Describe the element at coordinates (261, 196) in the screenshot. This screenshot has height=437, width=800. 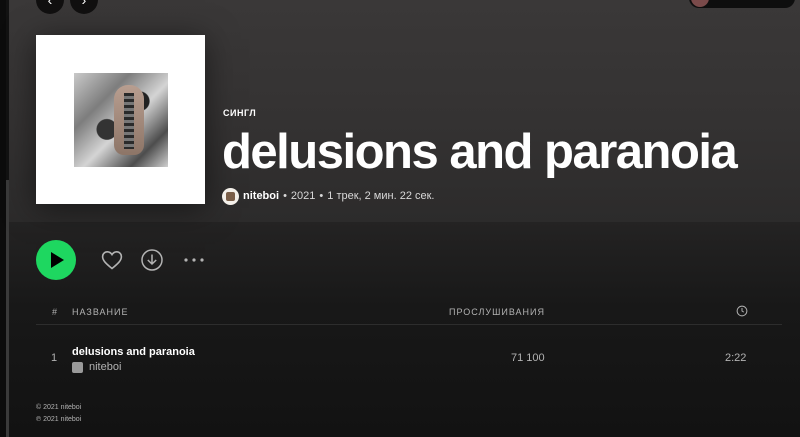
I see `artist-link: niteboi` at that location.